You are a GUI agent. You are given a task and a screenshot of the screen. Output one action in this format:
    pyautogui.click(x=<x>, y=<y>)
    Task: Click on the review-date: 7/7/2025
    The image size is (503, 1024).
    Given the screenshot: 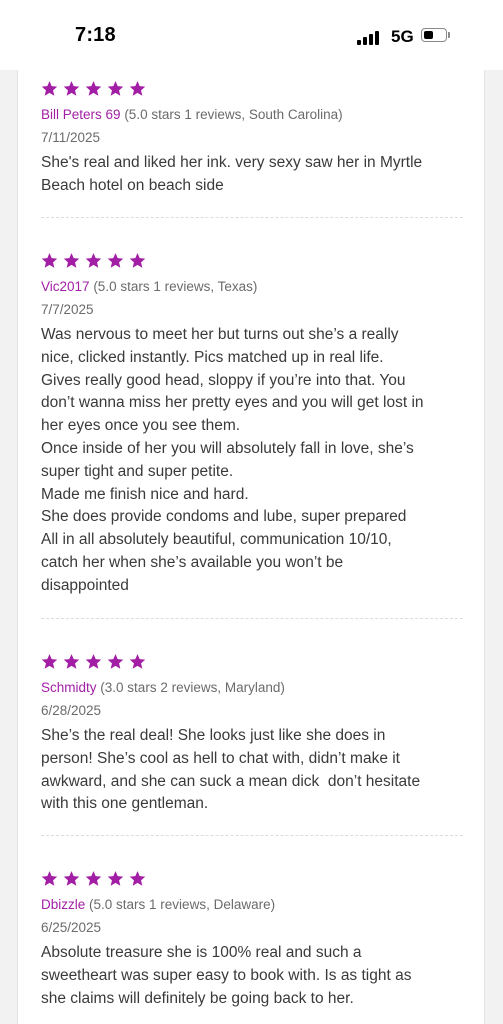 What is the action you would take?
    pyautogui.click(x=67, y=309)
    